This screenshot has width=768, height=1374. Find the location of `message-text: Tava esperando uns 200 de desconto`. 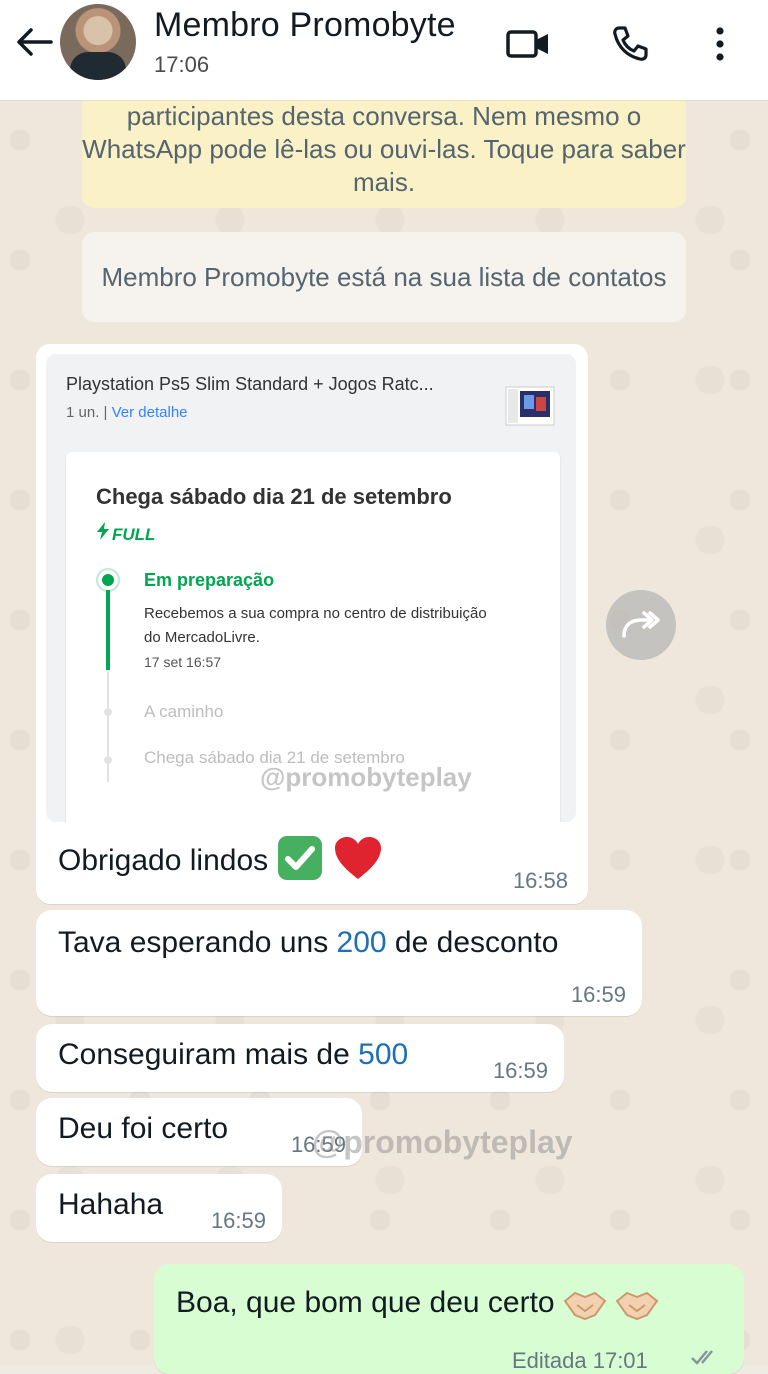

message-text: Tava esperando uns 200 de desconto is located at coordinates (308, 943).